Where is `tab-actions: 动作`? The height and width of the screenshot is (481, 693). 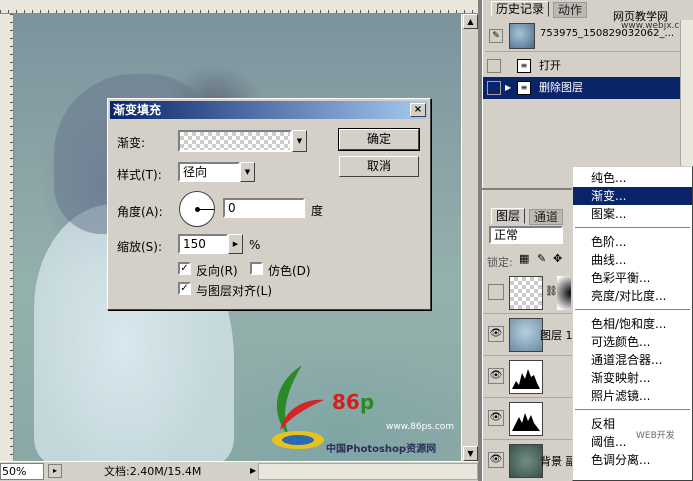
tab-actions: 动作 is located at coordinates (570, 10).